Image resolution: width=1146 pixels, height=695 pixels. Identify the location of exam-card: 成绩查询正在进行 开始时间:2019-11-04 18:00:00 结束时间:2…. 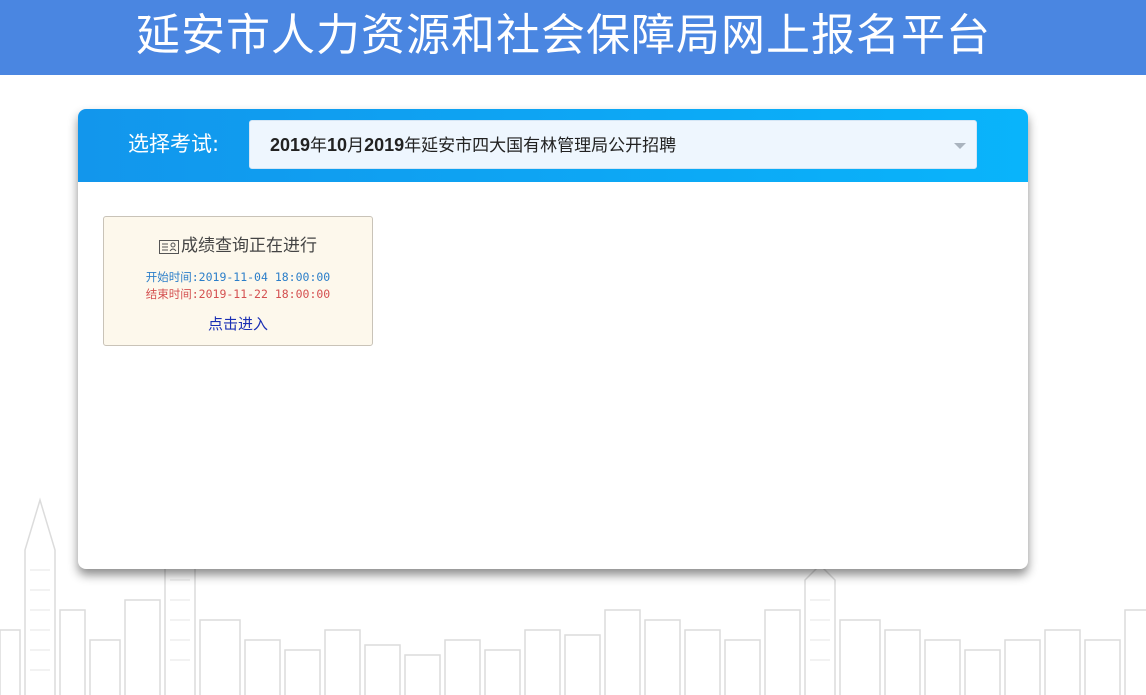
(238, 281).